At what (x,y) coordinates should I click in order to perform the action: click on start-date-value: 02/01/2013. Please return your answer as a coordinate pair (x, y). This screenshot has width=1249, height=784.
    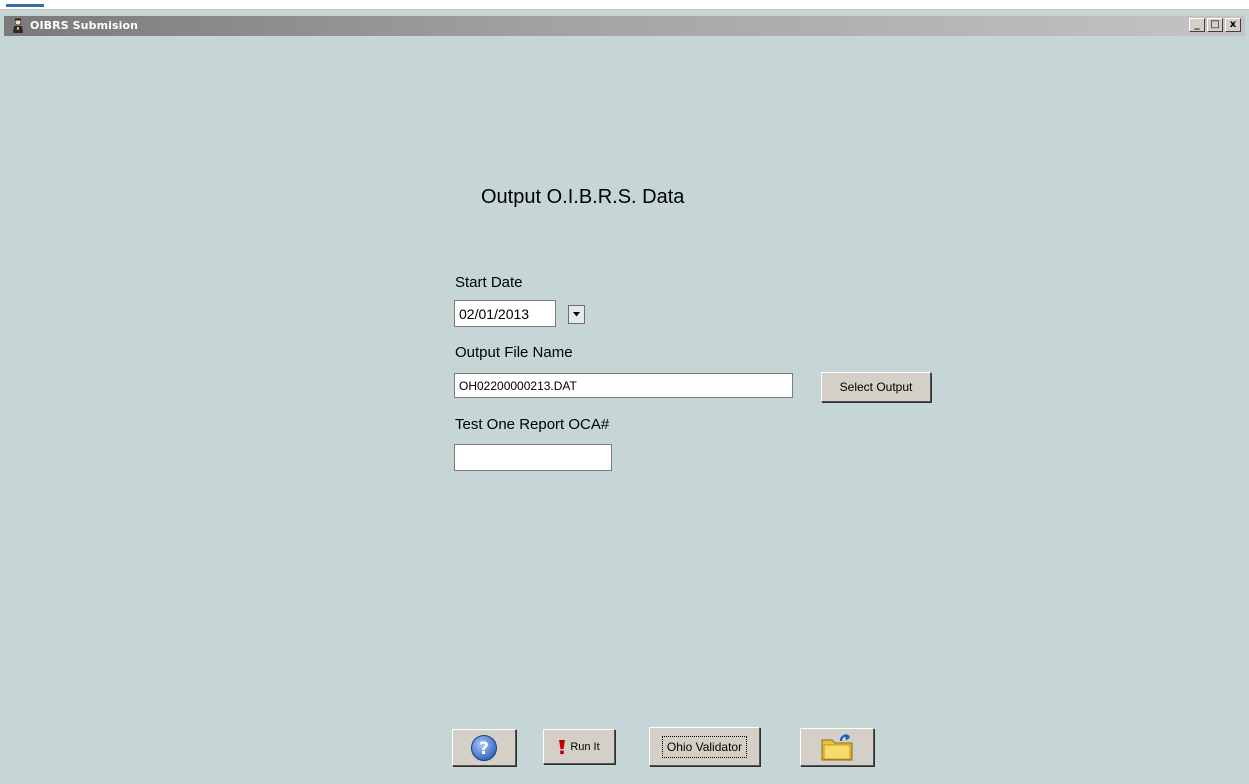
    Looking at the image, I should click on (494, 313).